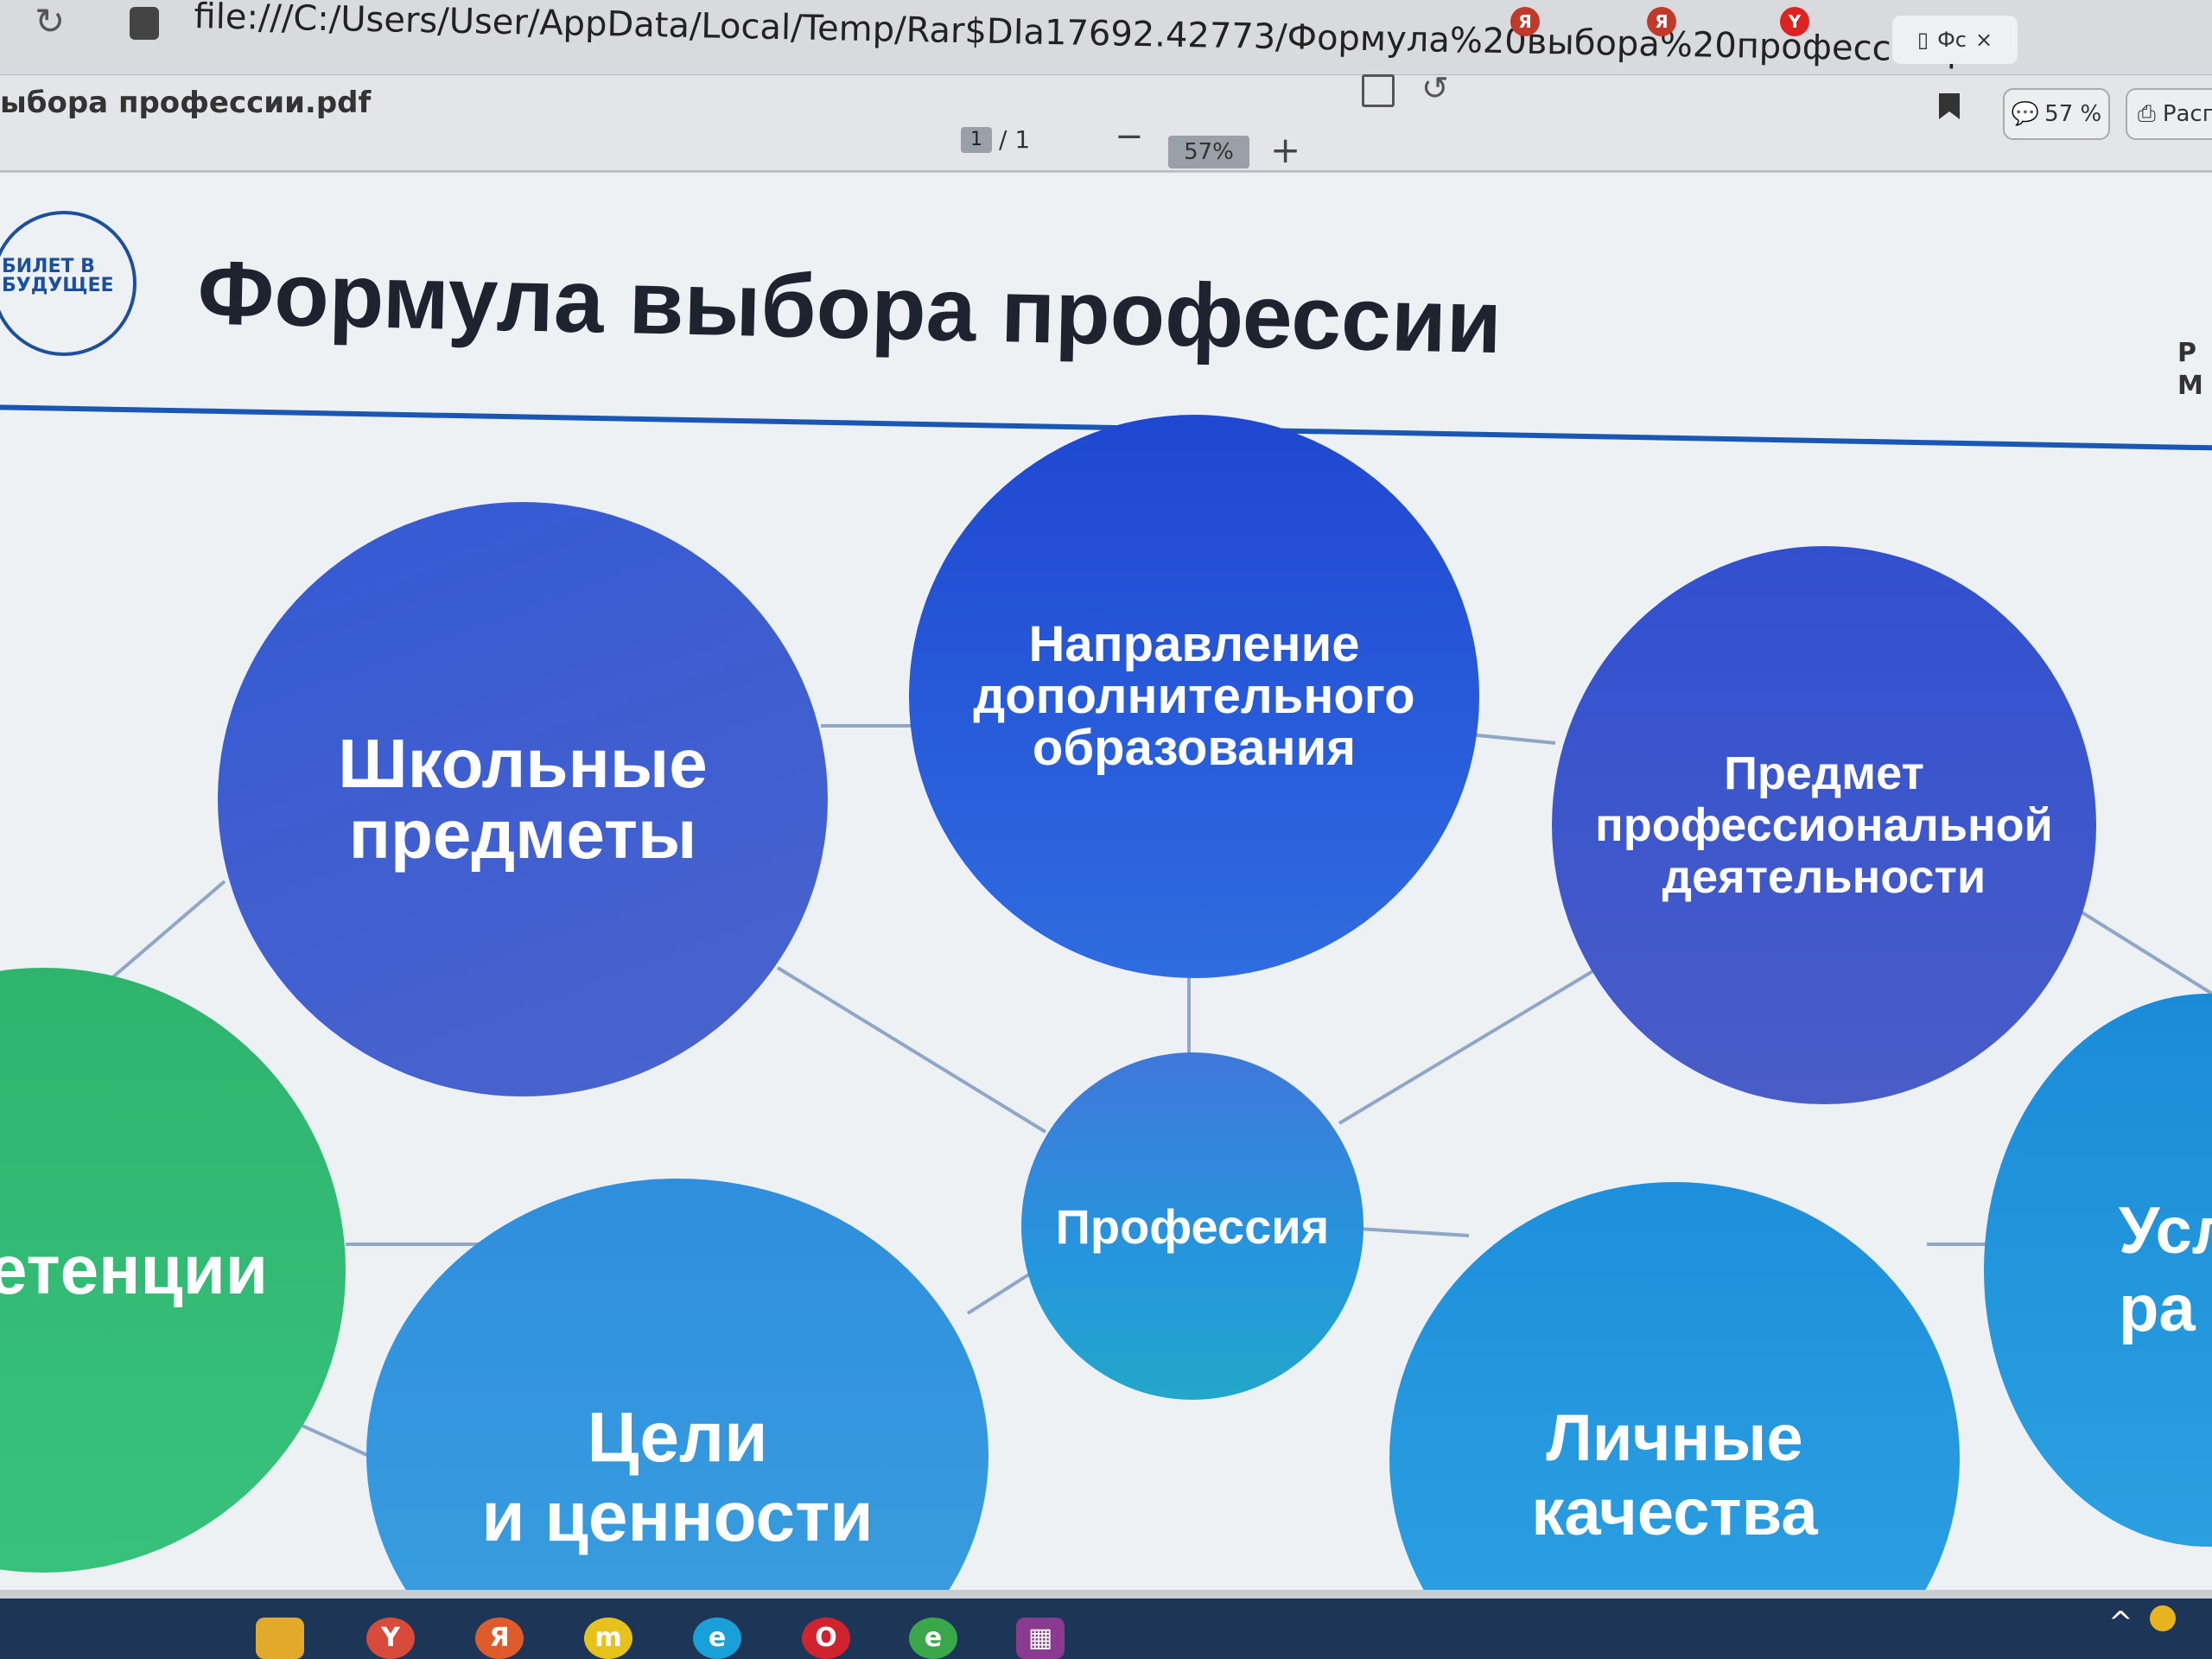  Describe the element at coordinates (2165, 1269) in the screenshot. I see `circle-label: Усл ра` at that location.